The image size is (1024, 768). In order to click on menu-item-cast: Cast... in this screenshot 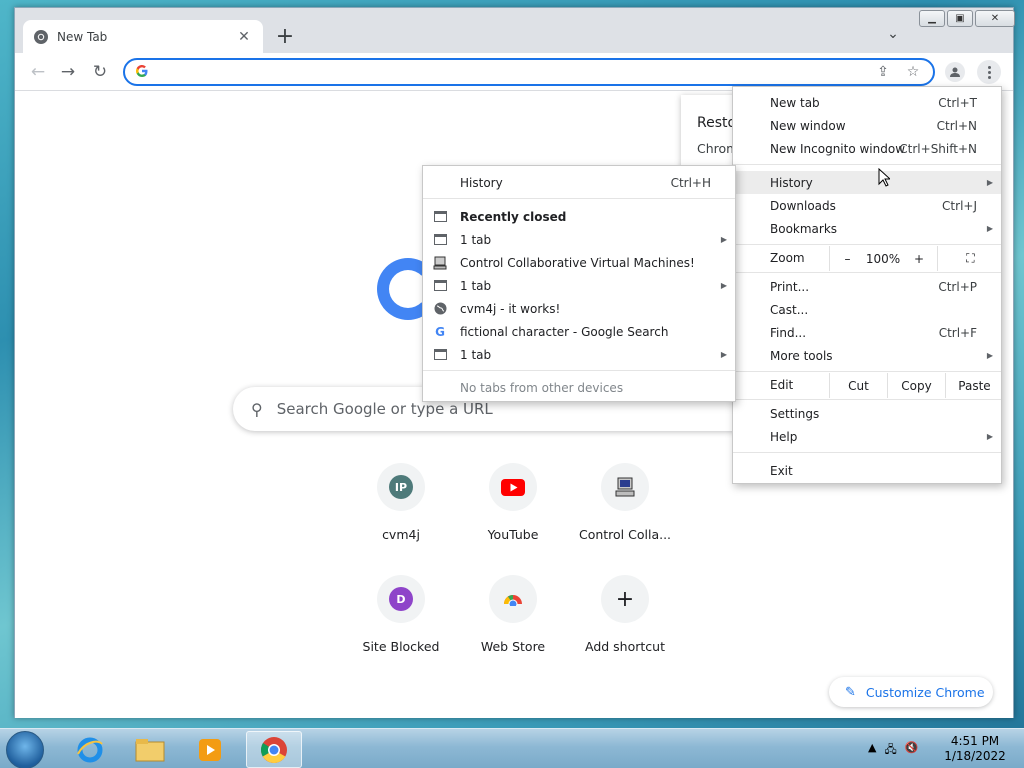, I will do `click(867, 309)`.